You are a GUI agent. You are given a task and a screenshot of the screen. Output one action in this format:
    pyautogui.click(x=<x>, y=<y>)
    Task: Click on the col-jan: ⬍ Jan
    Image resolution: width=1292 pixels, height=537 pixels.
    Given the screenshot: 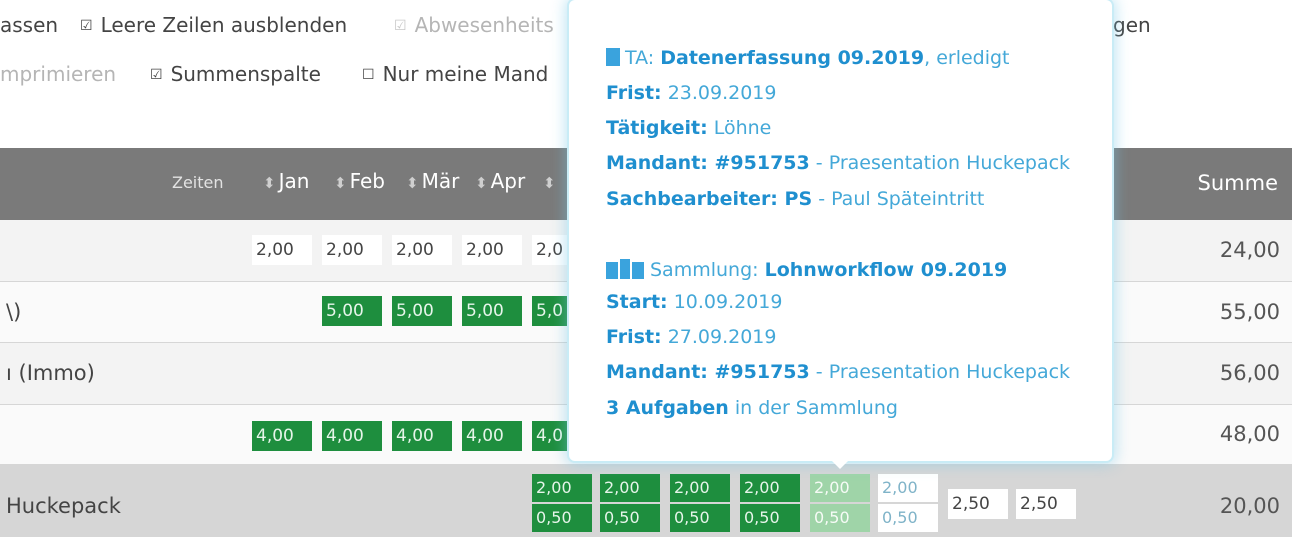 What is the action you would take?
    pyautogui.click(x=286, y=181)
    